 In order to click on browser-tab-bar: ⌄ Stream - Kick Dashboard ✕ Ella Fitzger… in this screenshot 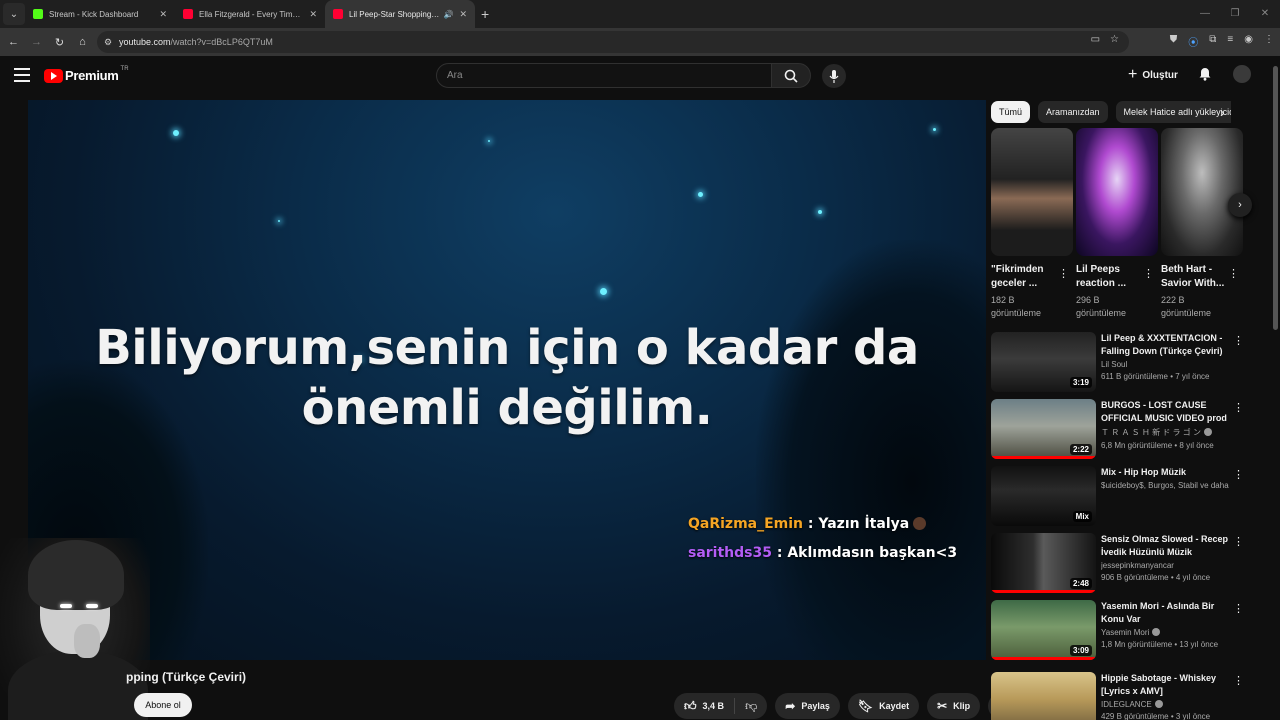, I will do `click(640, 14)`.